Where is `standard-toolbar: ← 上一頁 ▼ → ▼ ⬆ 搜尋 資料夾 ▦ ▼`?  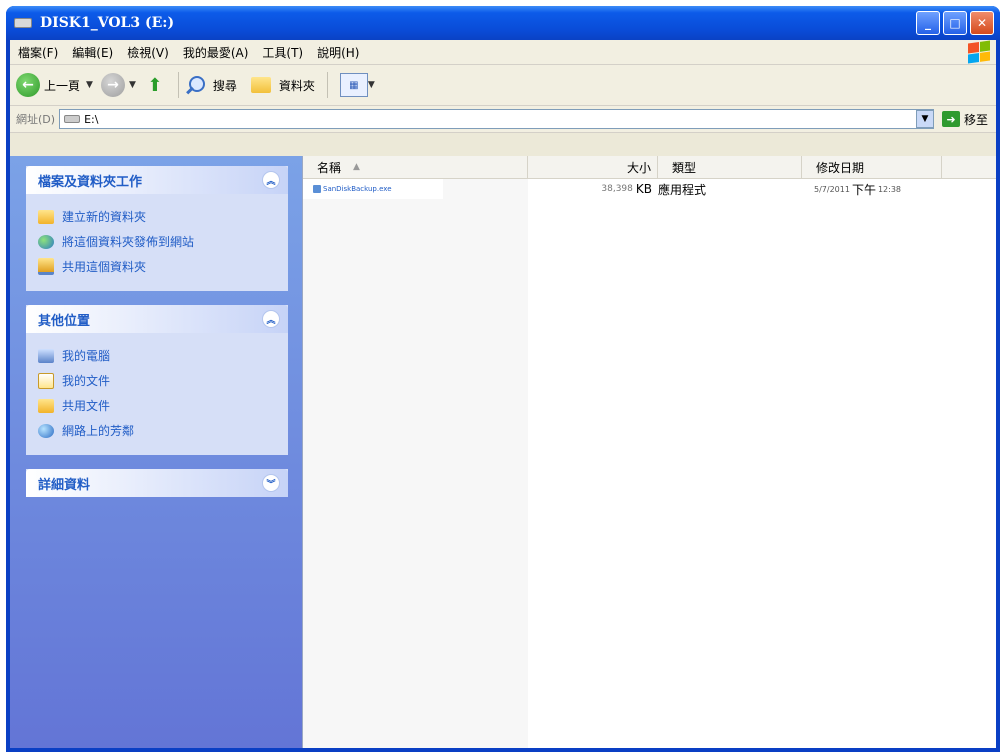 standard-toolbar: ← 上一頁 ▼ → ▼ ⬆ 搜尋 資料夾 ▦ ▼ is located at coordinates (503, 85).